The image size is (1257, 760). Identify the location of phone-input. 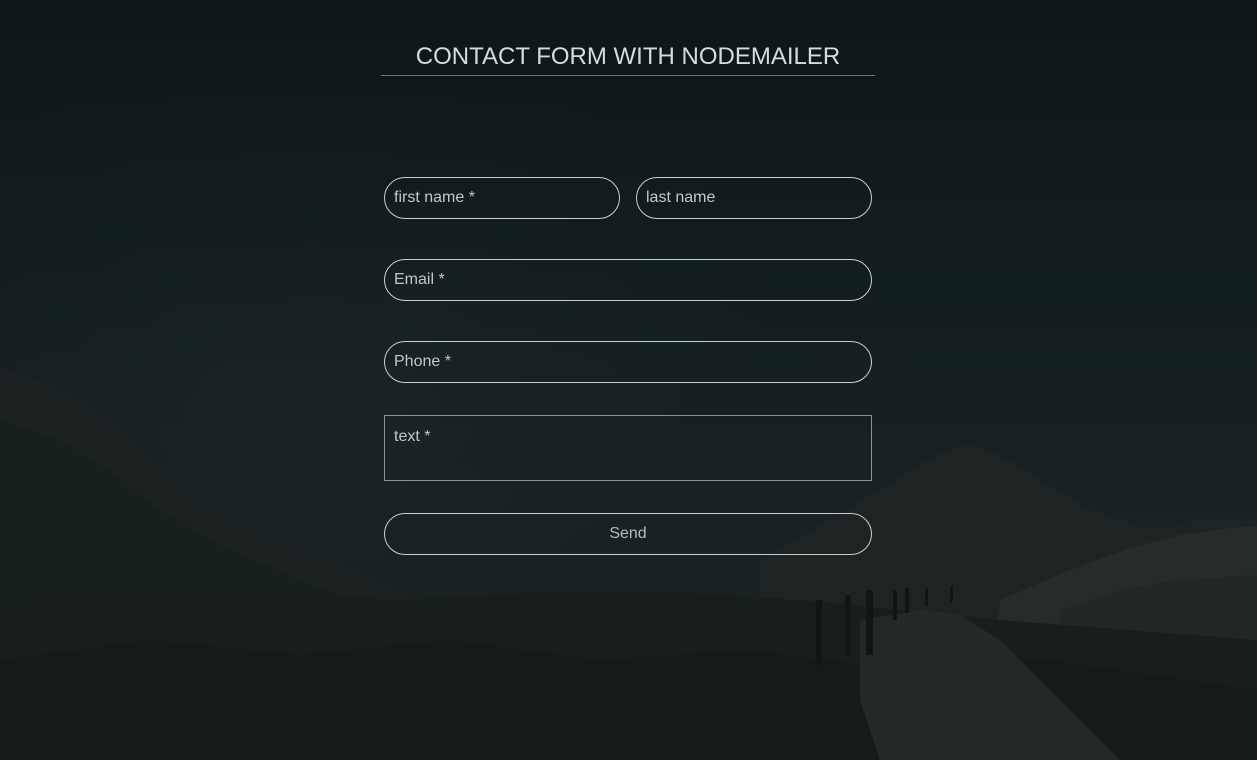
(628, 362).